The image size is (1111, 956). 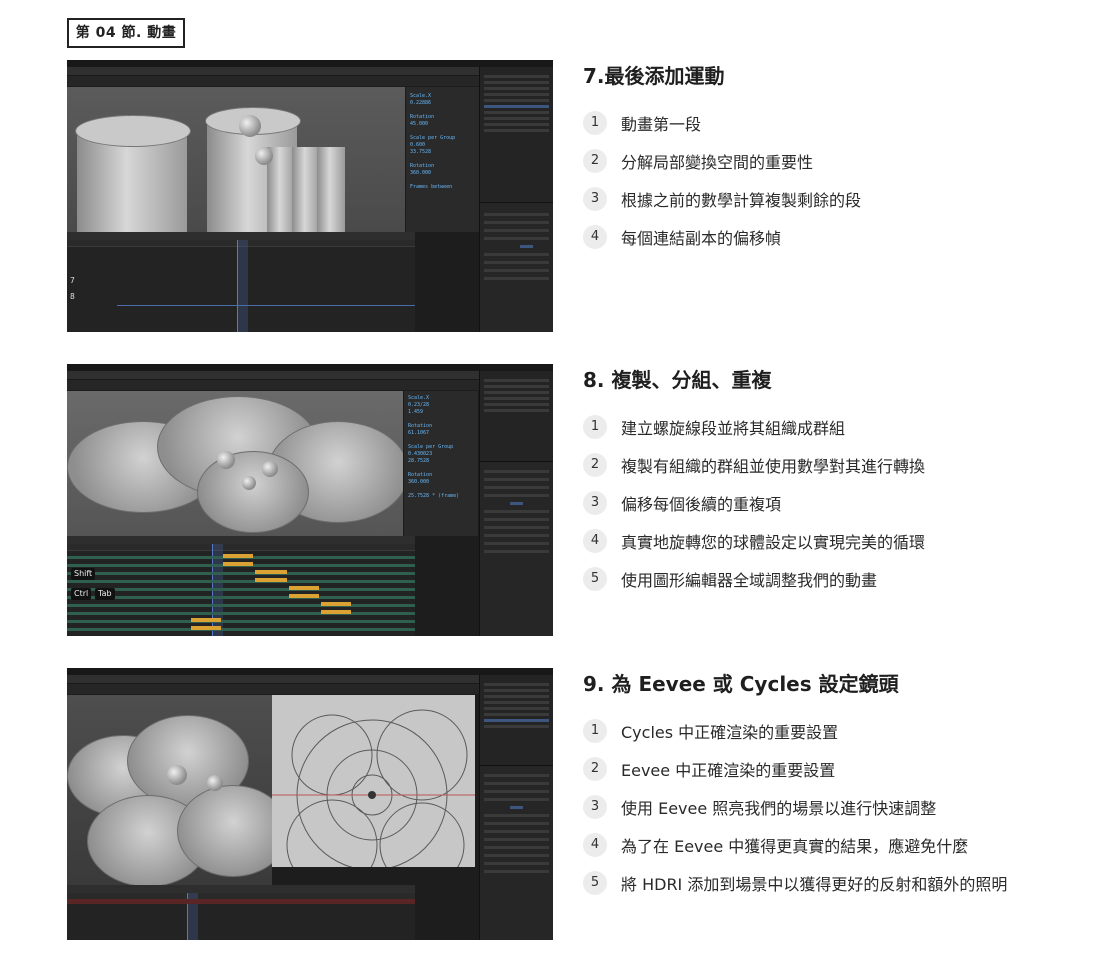 I want to click on step-item: 3 根據之前的數學計算複製剩餘的段, so click(x=833, y=199).